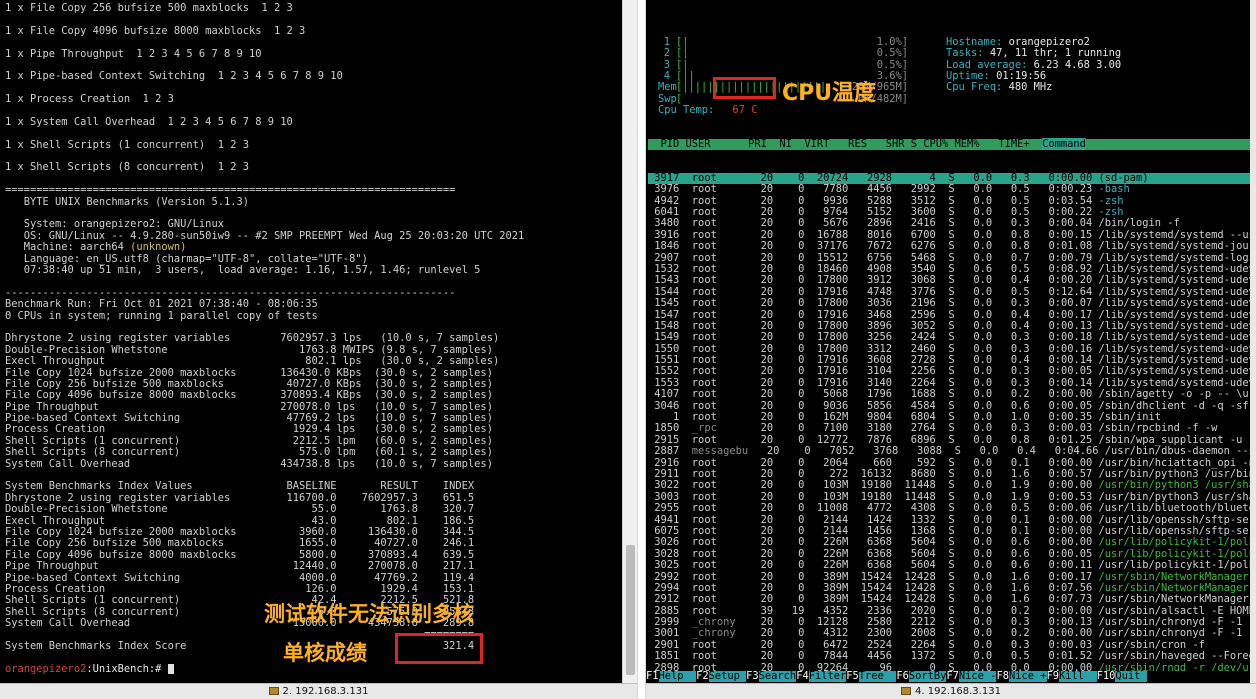 This screenshot has height=699, width=1256. I want to click on process-mem: 0.8, so click(1017, 439).